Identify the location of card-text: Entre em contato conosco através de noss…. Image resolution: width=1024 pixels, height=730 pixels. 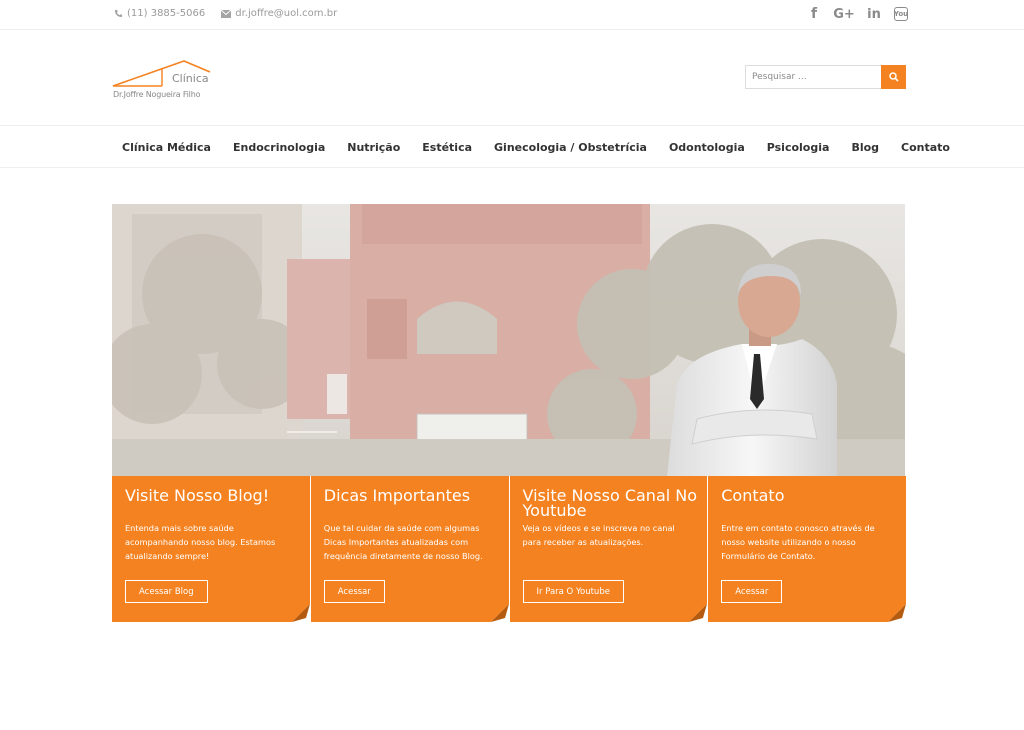
(798, 542).